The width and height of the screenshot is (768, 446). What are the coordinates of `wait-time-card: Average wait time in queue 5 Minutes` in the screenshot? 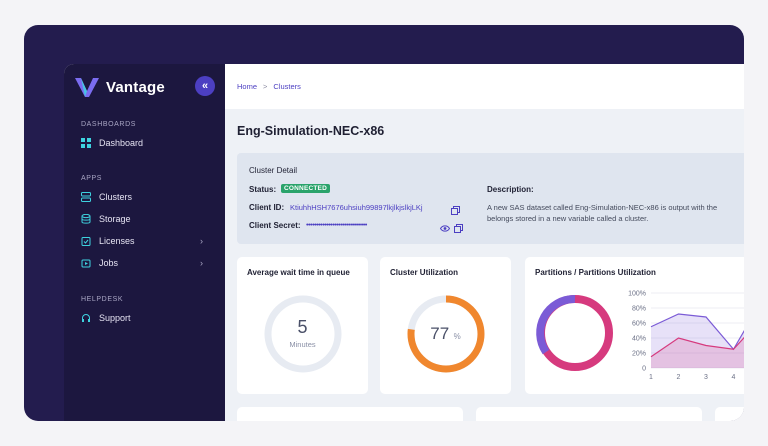 It's located at (302, 325).